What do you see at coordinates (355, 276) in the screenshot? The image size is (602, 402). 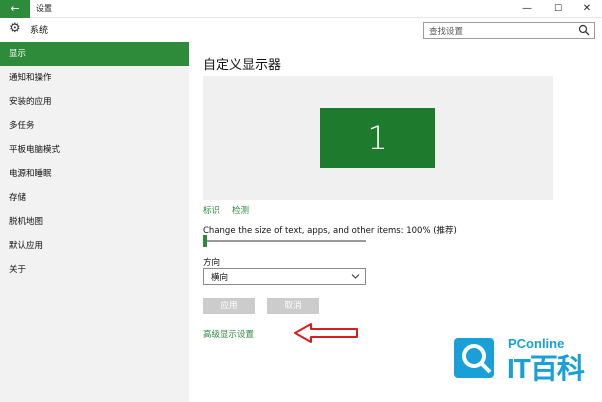 I see `chevron-down-icon` at bounding box center [355, 276].